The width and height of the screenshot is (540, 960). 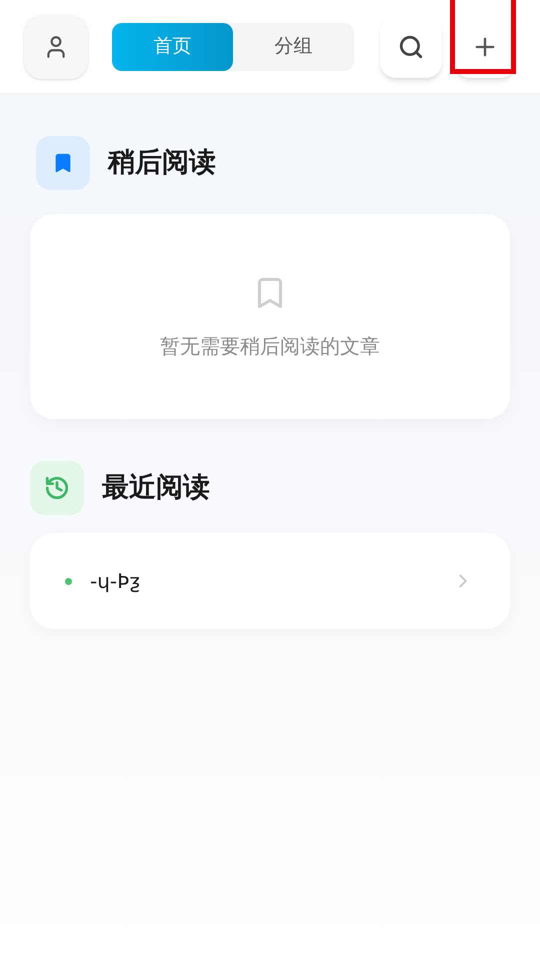 I want to click on history-icon, so click(x=57, y=488).